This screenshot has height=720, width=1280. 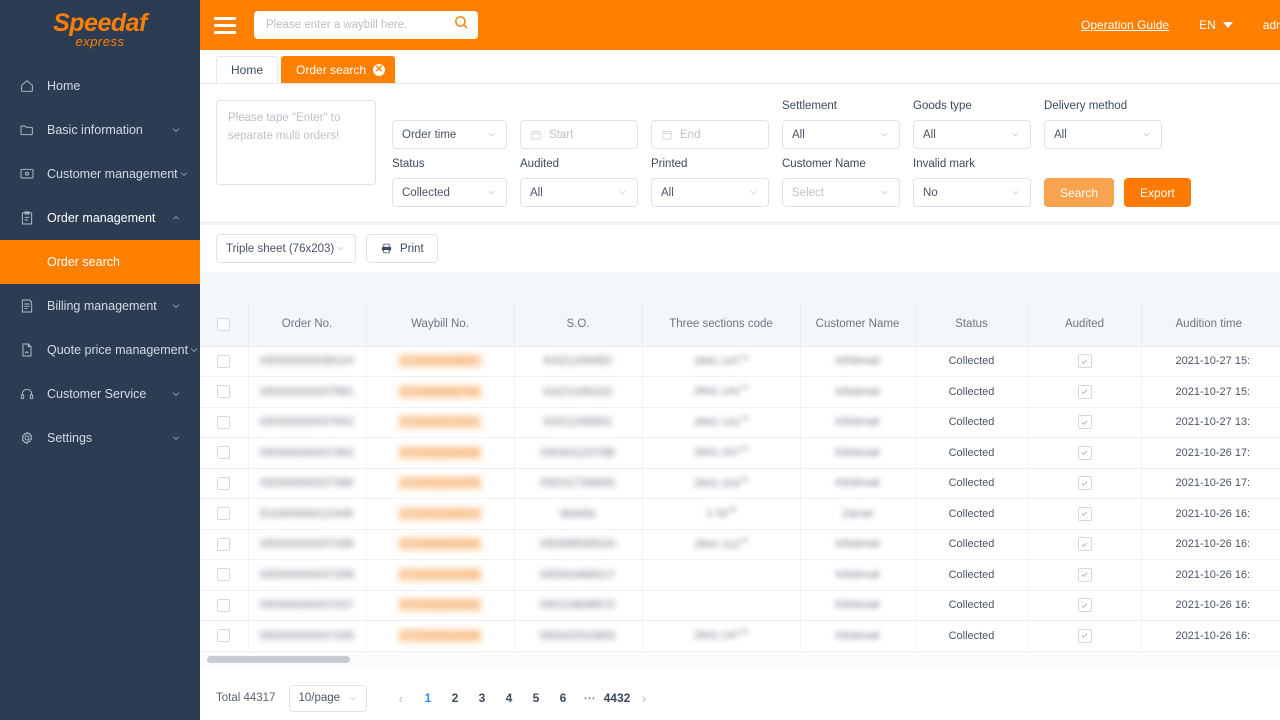 What do you see at coordinates (1085, 325) in the screenshot?
I see `column-header-audited: Audited` at bounding box center [1085, 325].